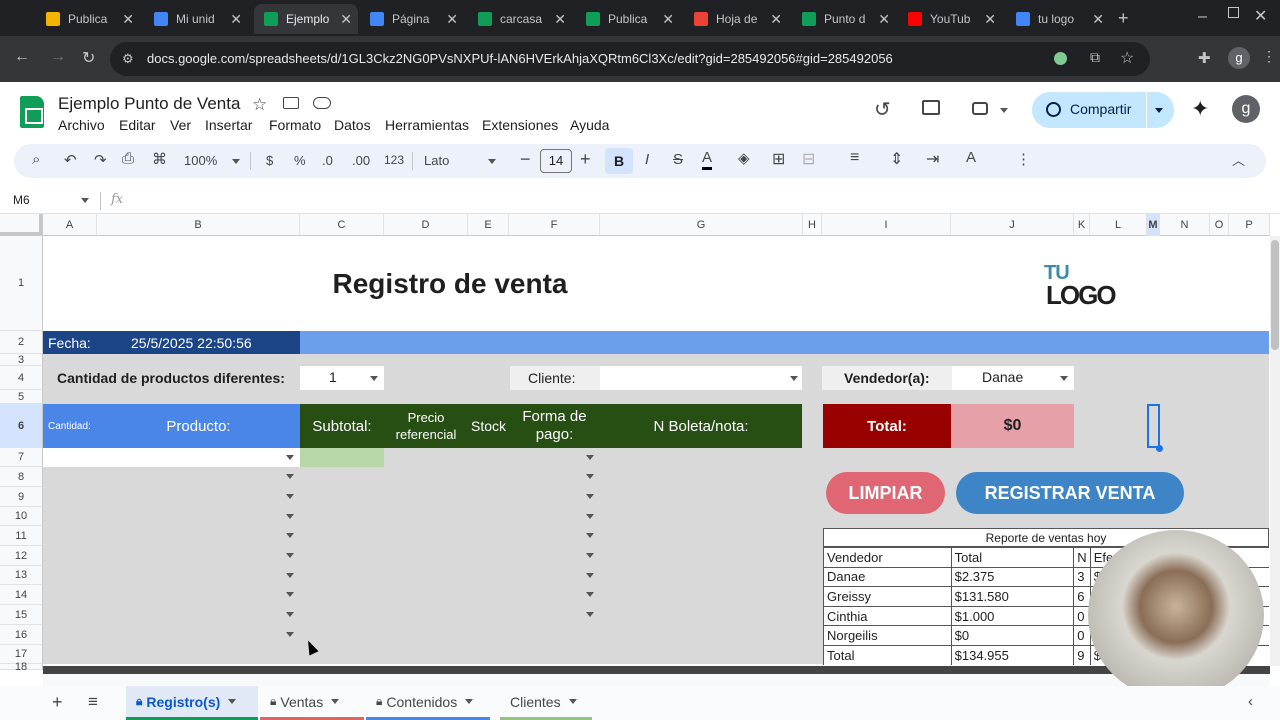  What do you see at coordinates (1153, 426) in the screenshot?
I see `selected-cell-m6` at bounding box center [1153, 426].